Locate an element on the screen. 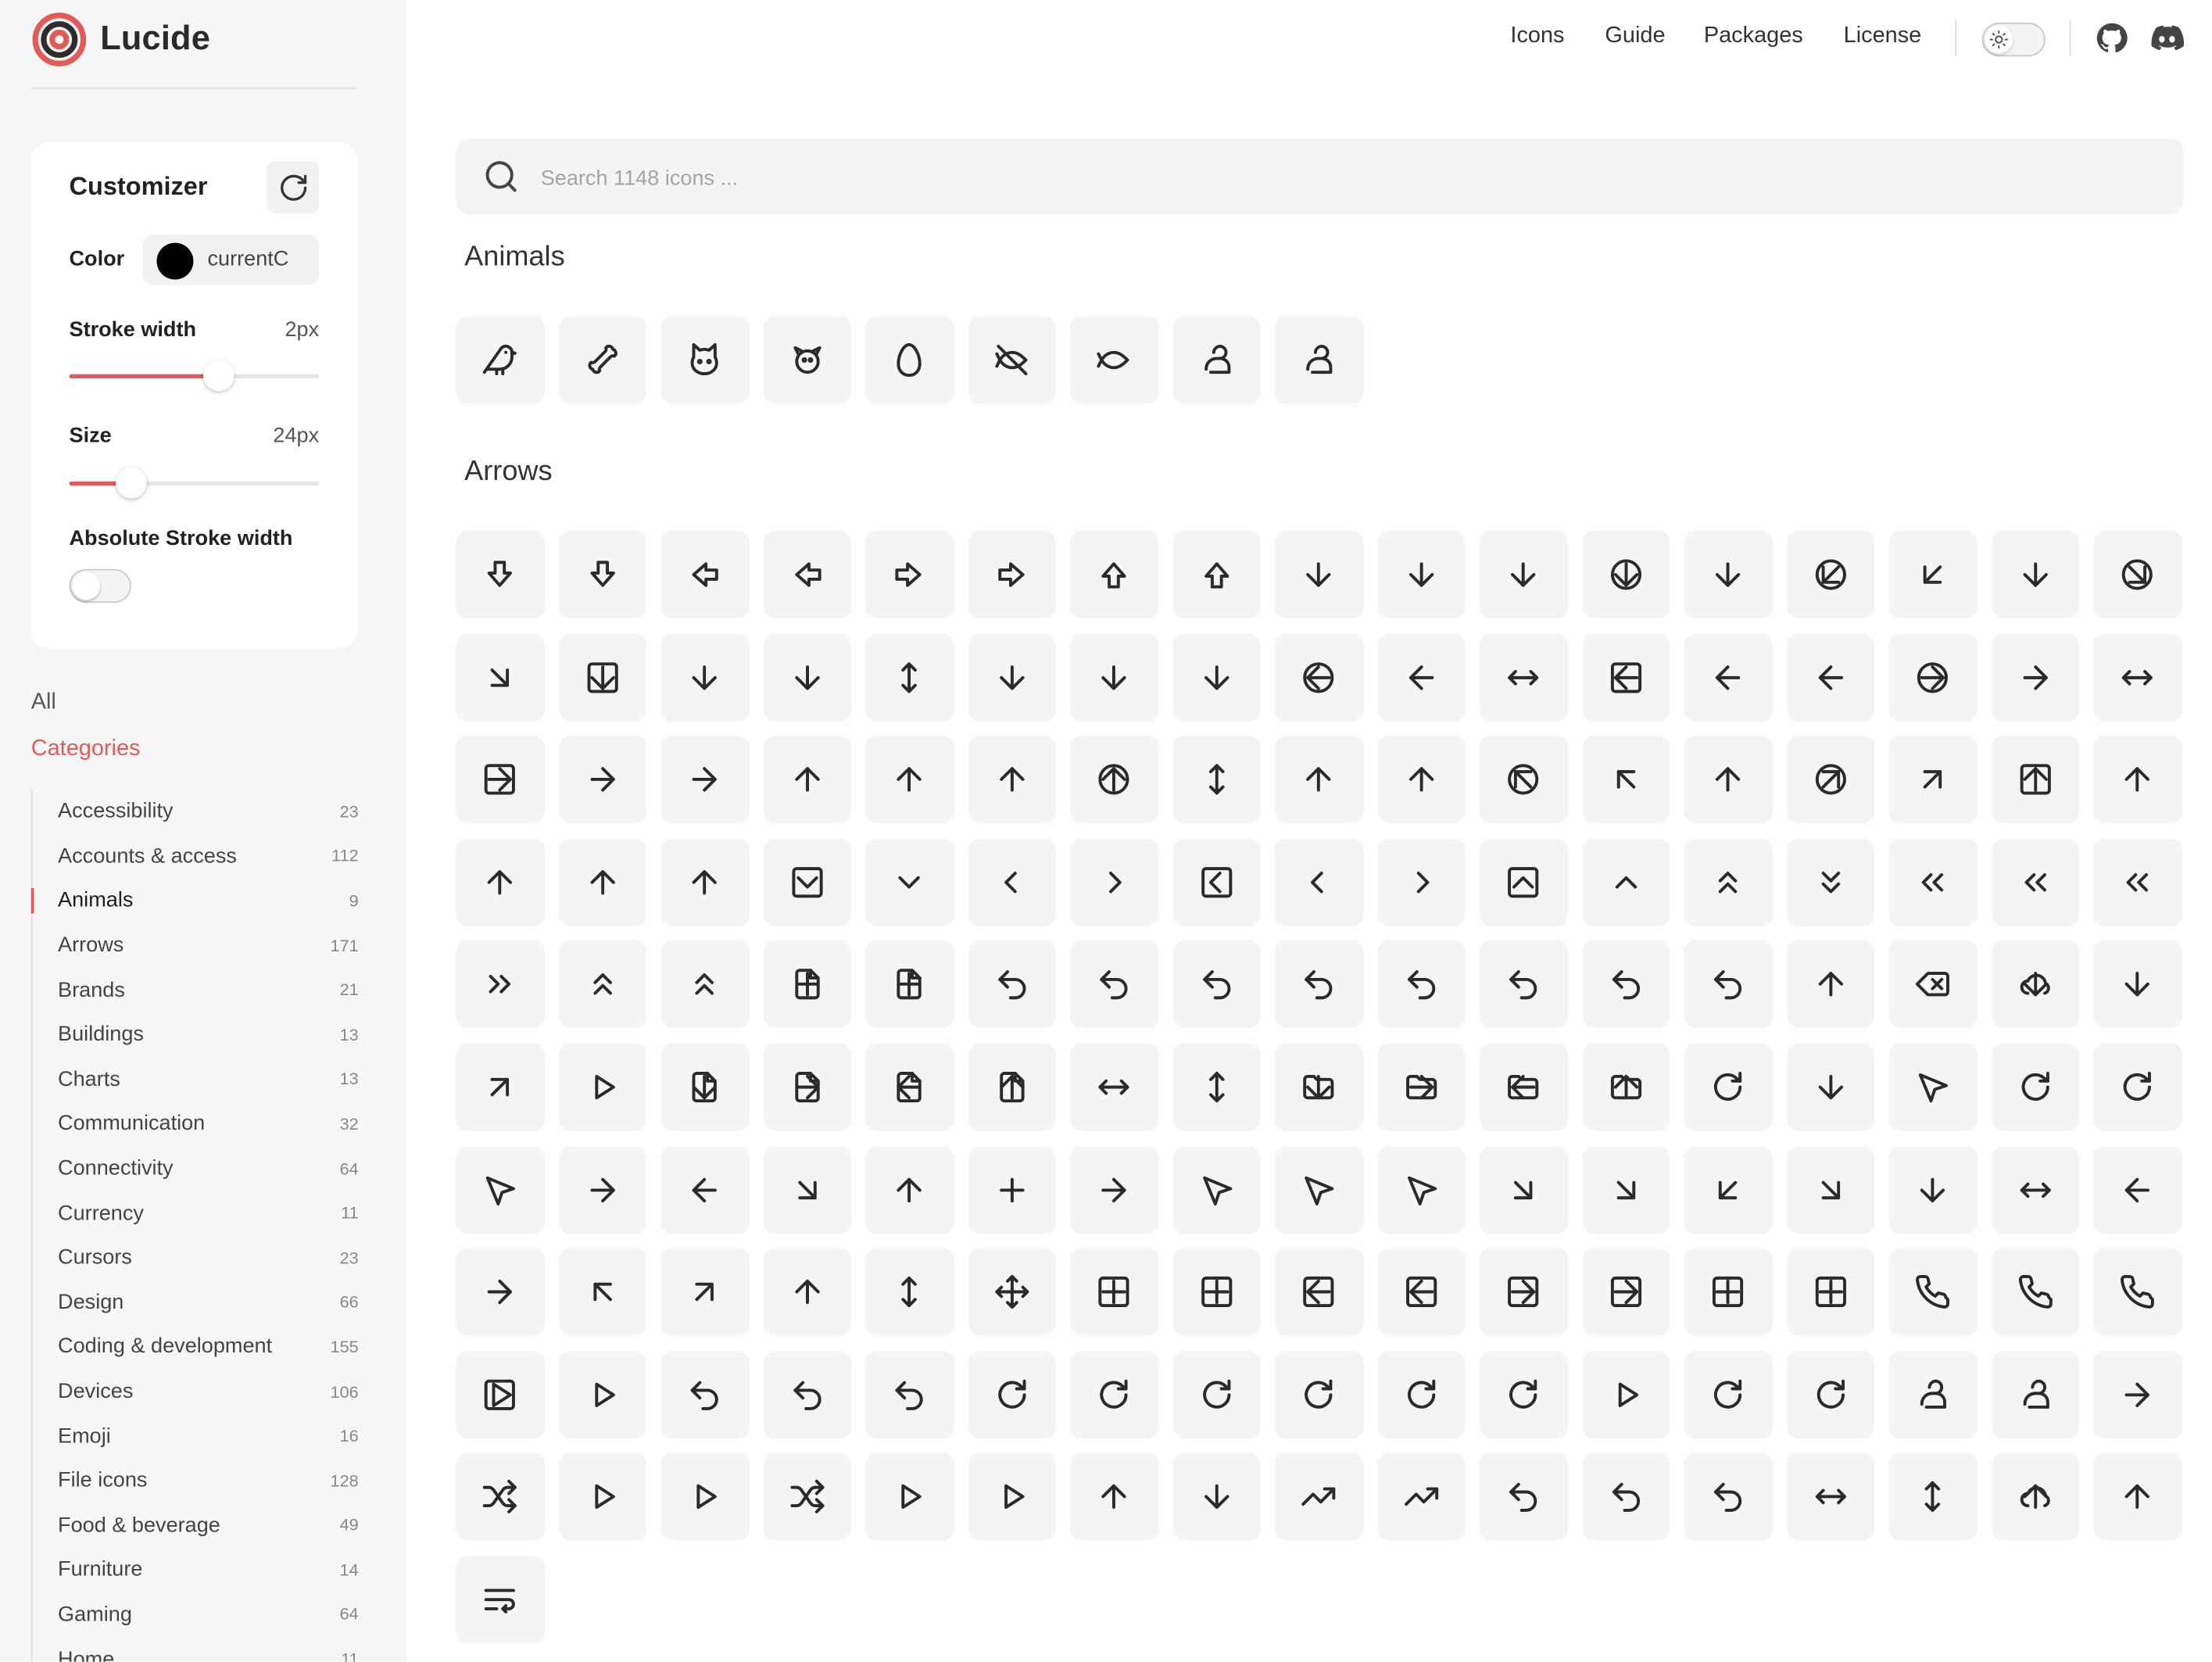 This screenshot has width=2212, height=1662. sidebar-item-buildings: Buildings 13 is located at coordinates (196, 1034).